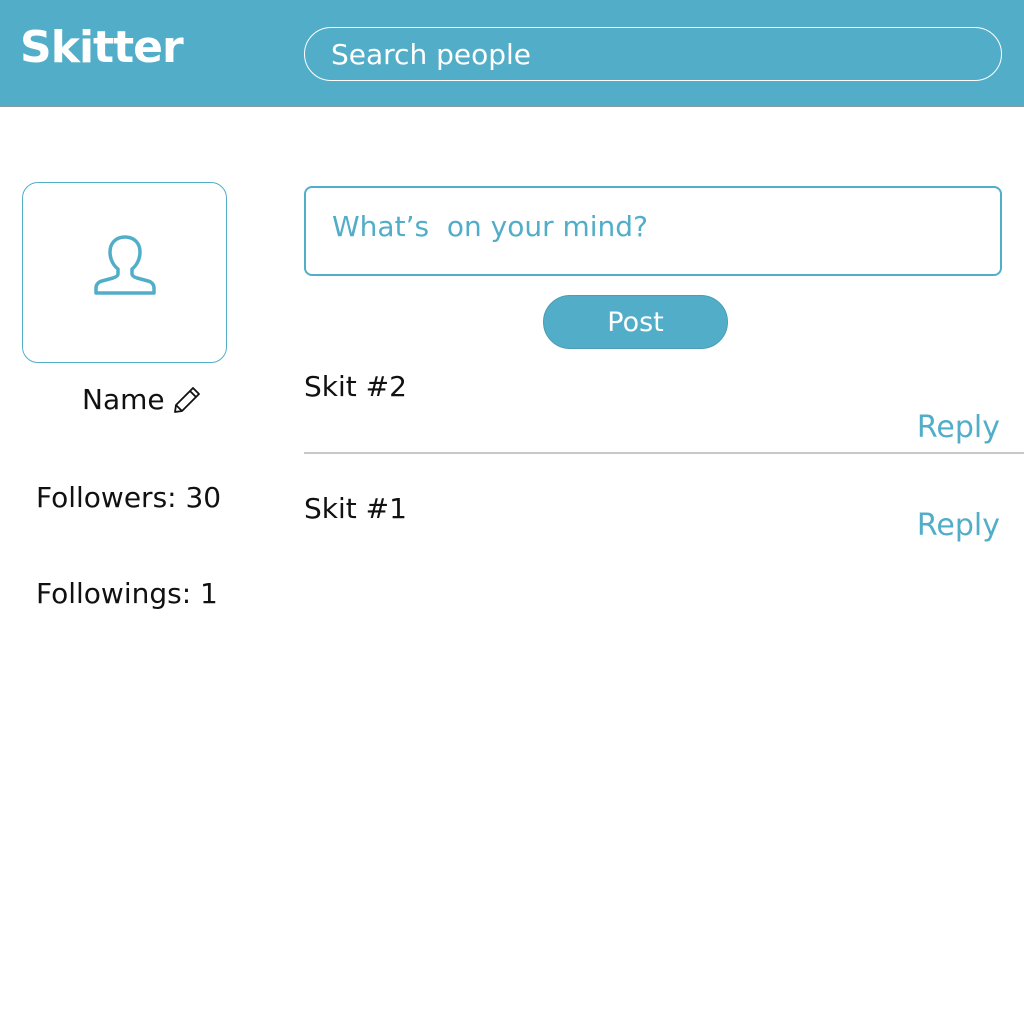  What do you see at coordinates (129, 497) in the screenshot?
I see `followers-count: Followers: 30` at bounding box center [129, 497].